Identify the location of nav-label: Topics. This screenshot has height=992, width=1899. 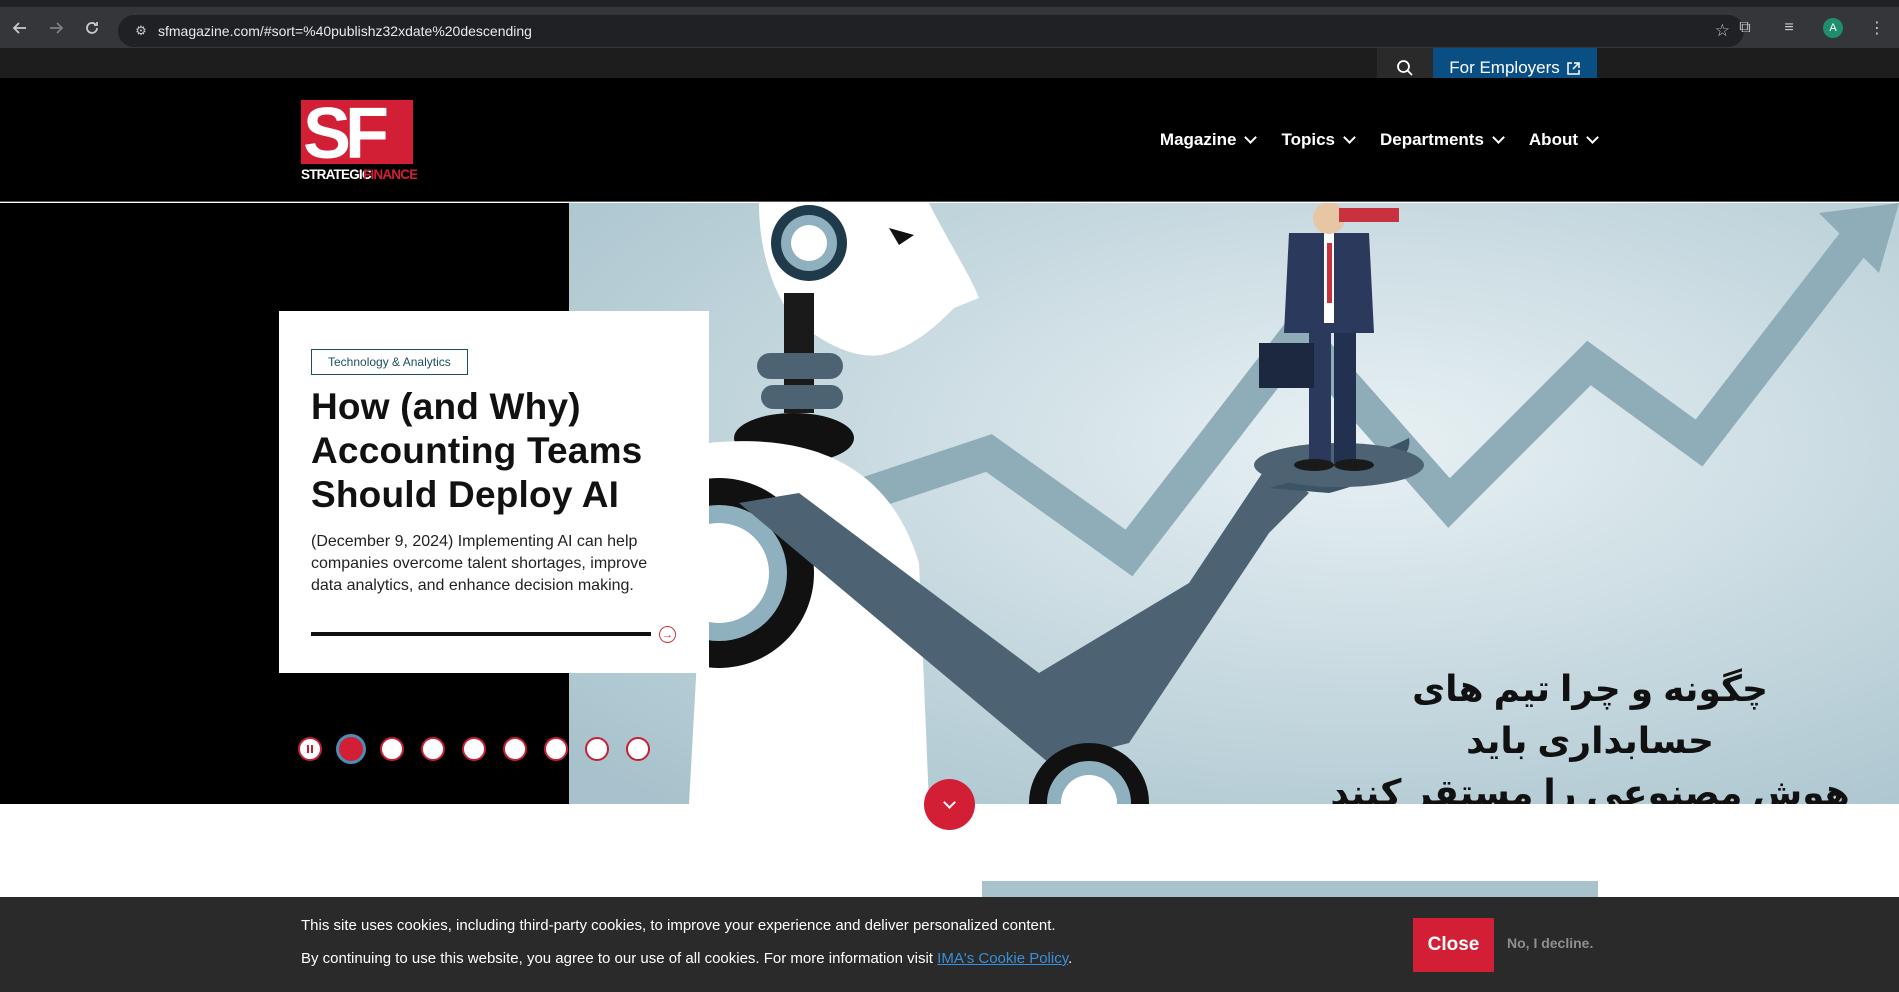
(1308, 139).